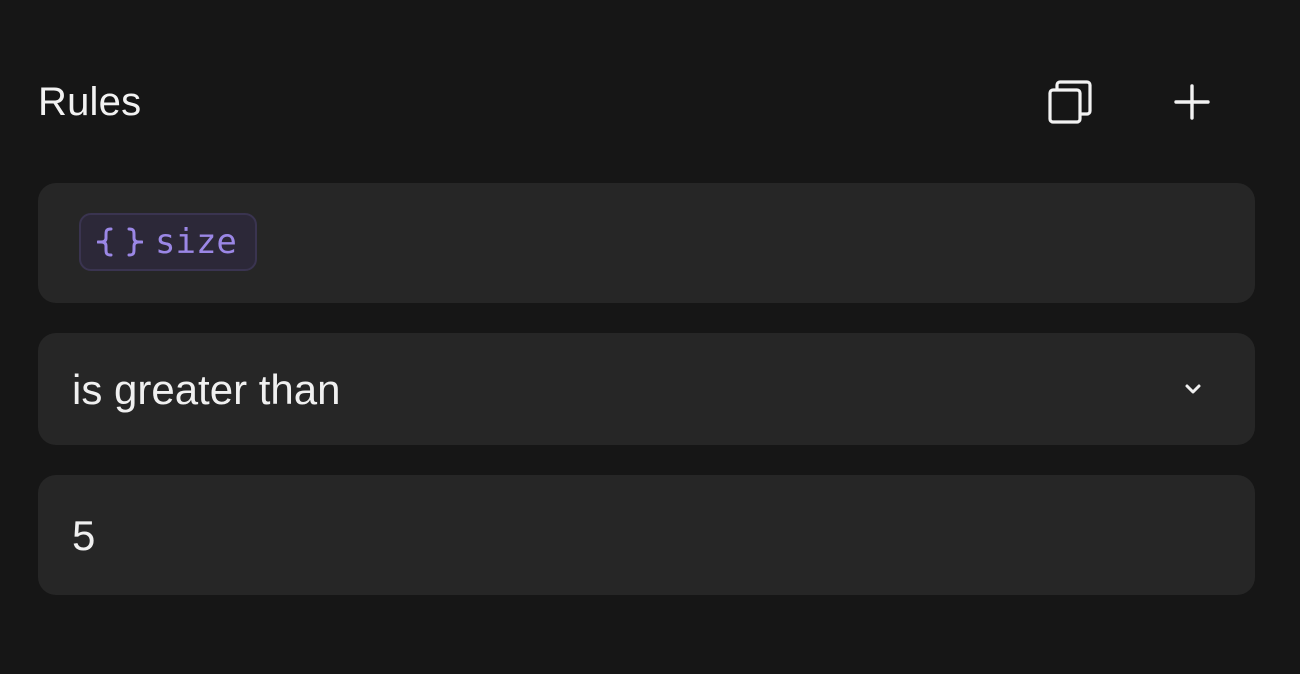  What do you see at coordinates (120, 242) in the screenshot?
I see `braces-icon` at bounding box center [120, 242].